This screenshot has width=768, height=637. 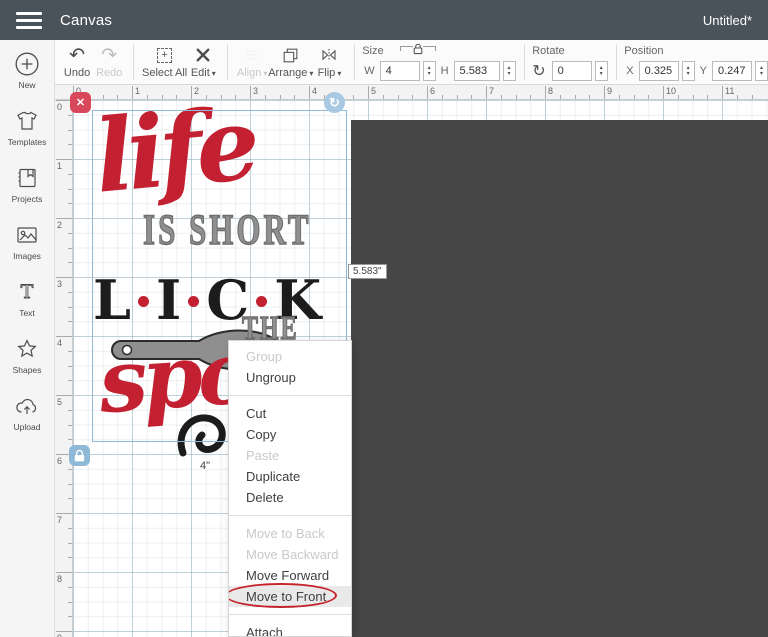 What do you see at coordinates (27, 420) in the screenshot?
I see `sidebar-item-upload: Upload` at bounding box center [27, 420].